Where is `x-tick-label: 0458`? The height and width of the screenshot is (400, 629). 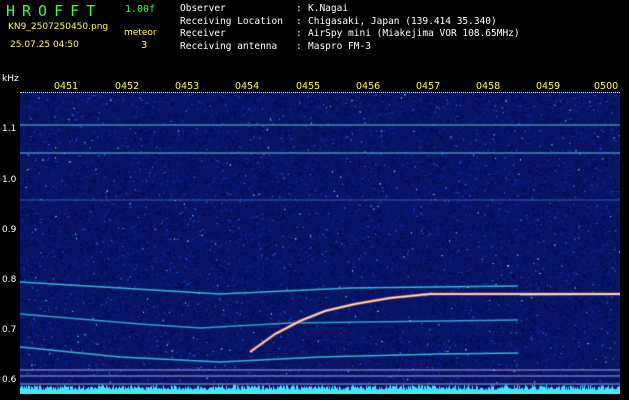 x-tick-label: 0458 is located at coordinates (488, 86).